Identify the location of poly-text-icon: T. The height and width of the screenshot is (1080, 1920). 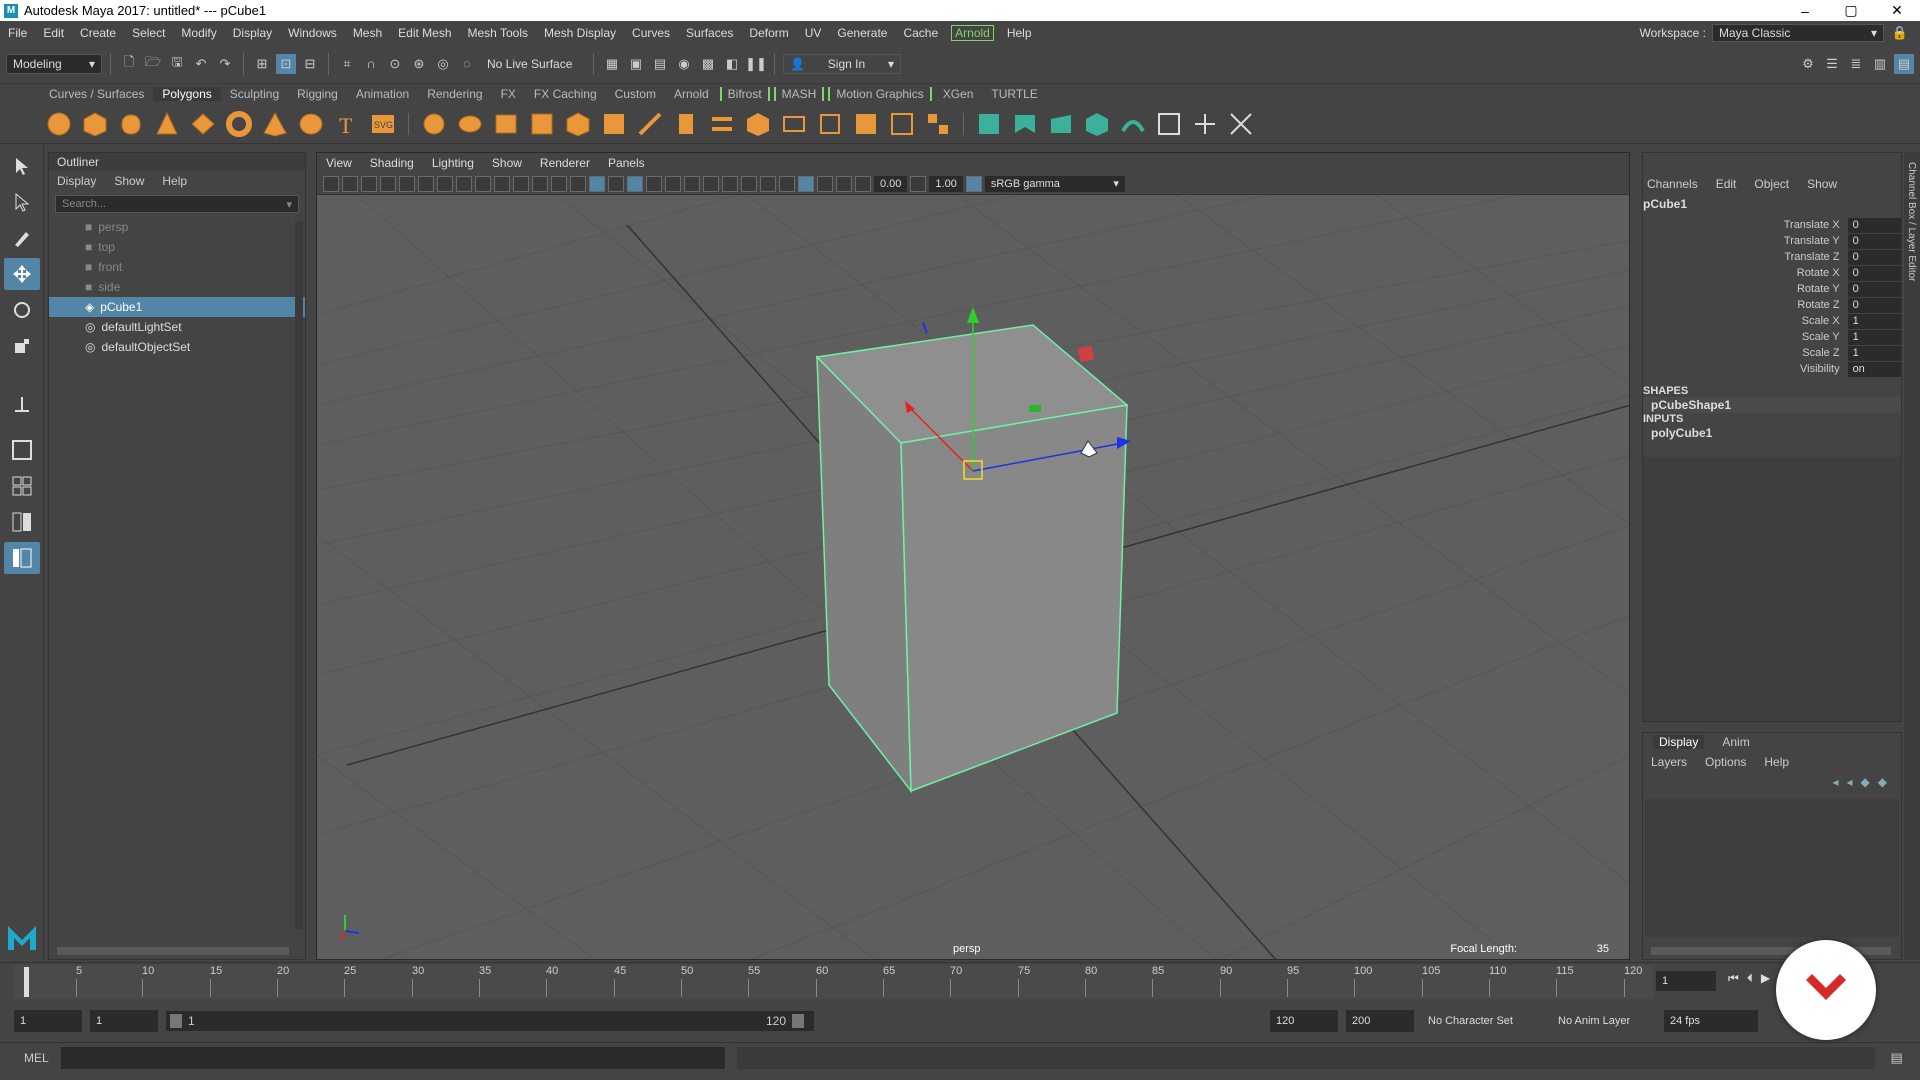
(347, 124).